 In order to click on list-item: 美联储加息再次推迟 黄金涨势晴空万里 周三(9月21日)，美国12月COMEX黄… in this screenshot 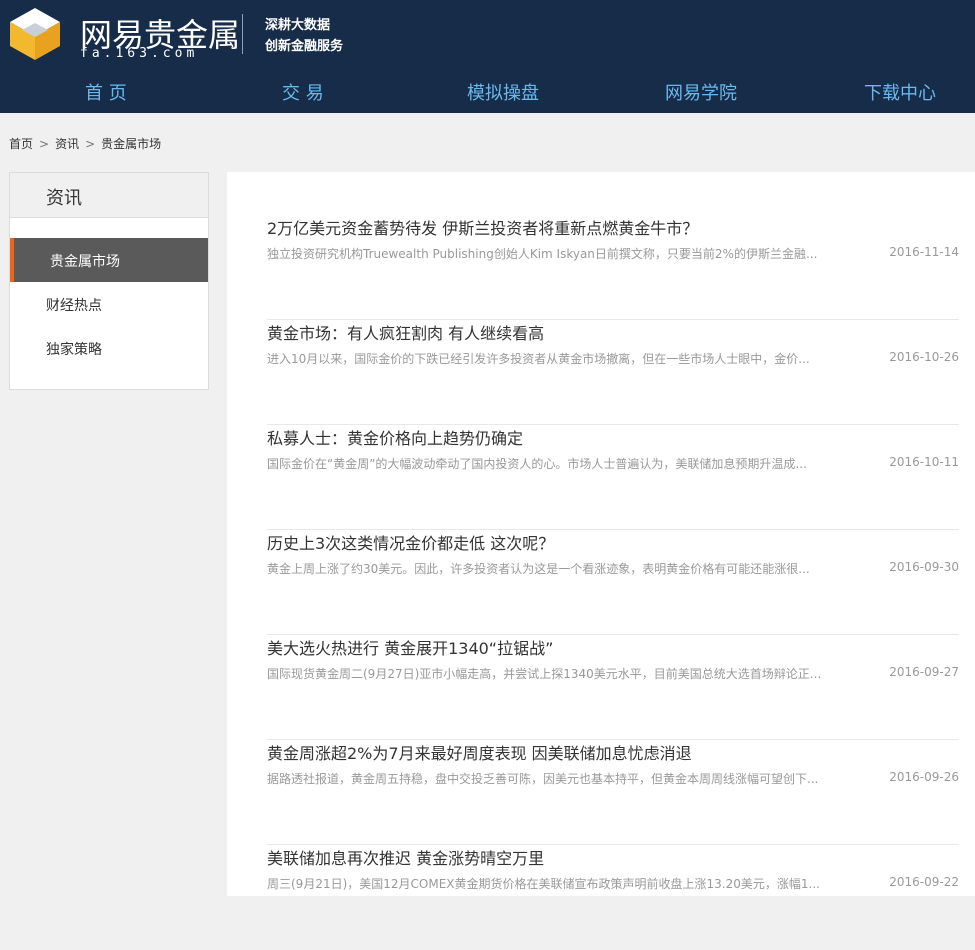, I will do `click(613, 897)`.